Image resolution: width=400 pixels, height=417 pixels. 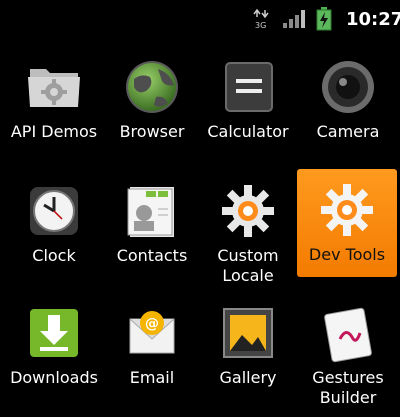 I want to click on app-label: Clock, so click(x=54, y=255).